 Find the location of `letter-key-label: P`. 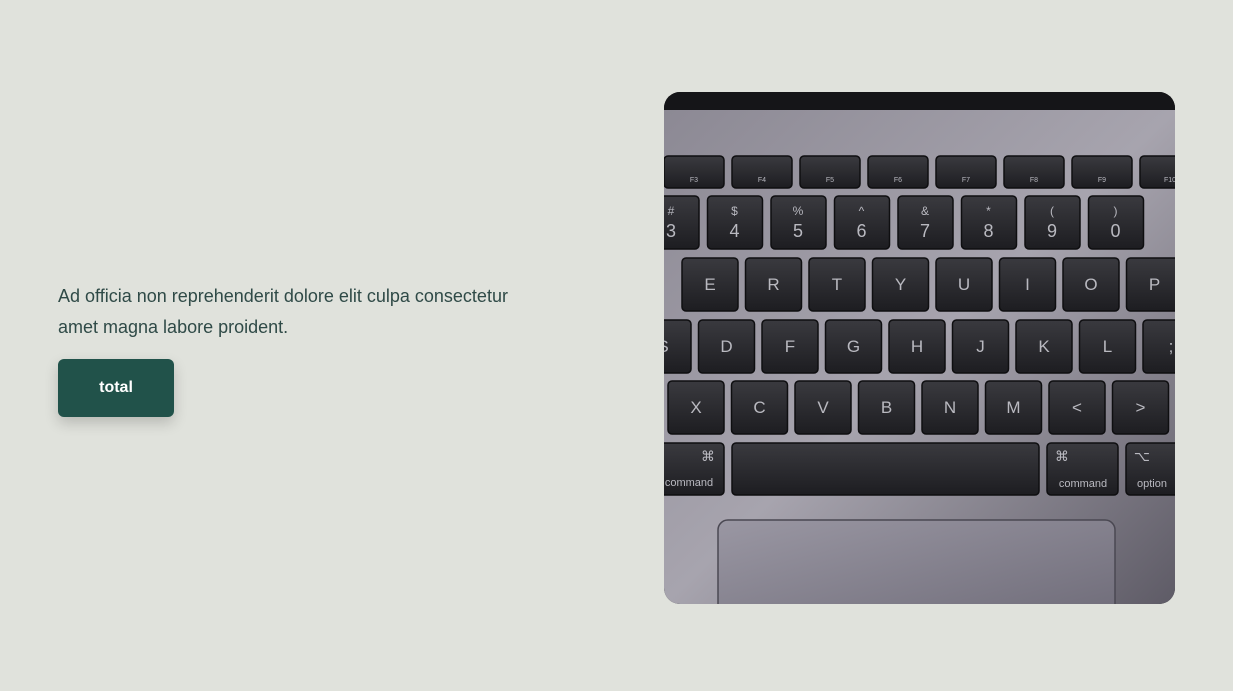

letter-key-label: P is located at coordinates (1154, 284).